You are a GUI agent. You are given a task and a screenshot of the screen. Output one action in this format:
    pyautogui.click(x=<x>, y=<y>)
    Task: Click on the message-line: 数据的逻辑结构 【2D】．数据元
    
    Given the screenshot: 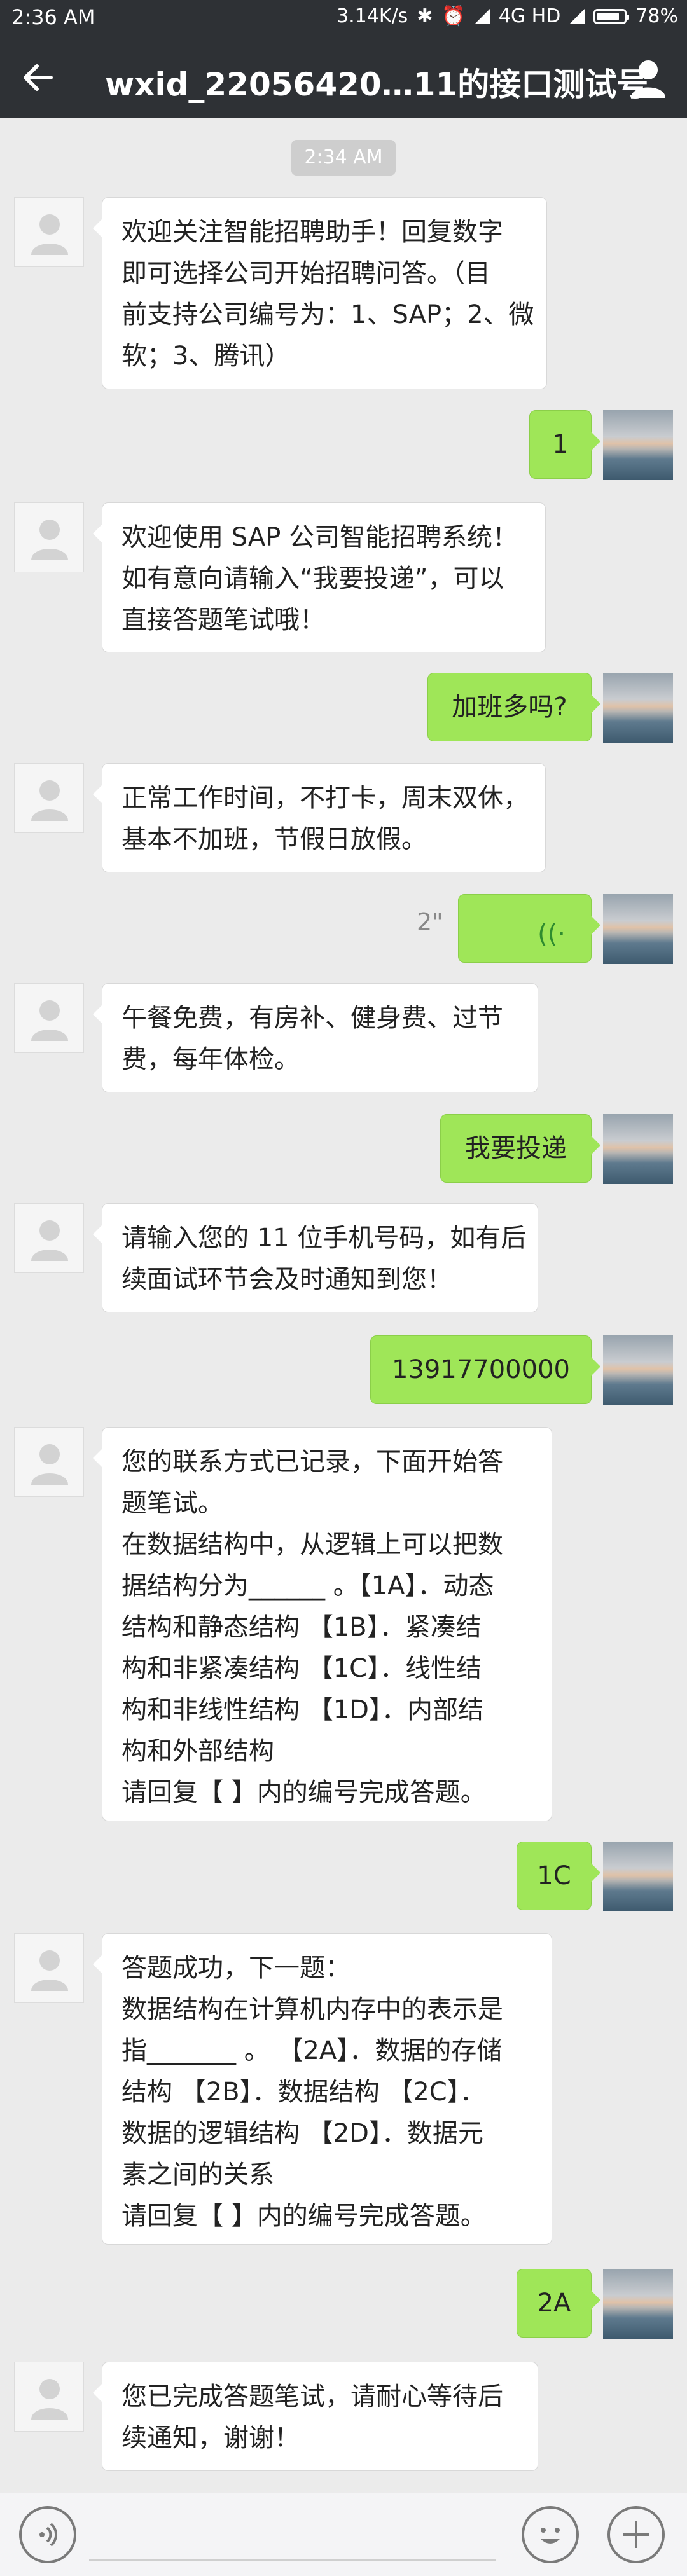 What is the action you would take?
    pyautogui.click(x=302, y=2133)
    